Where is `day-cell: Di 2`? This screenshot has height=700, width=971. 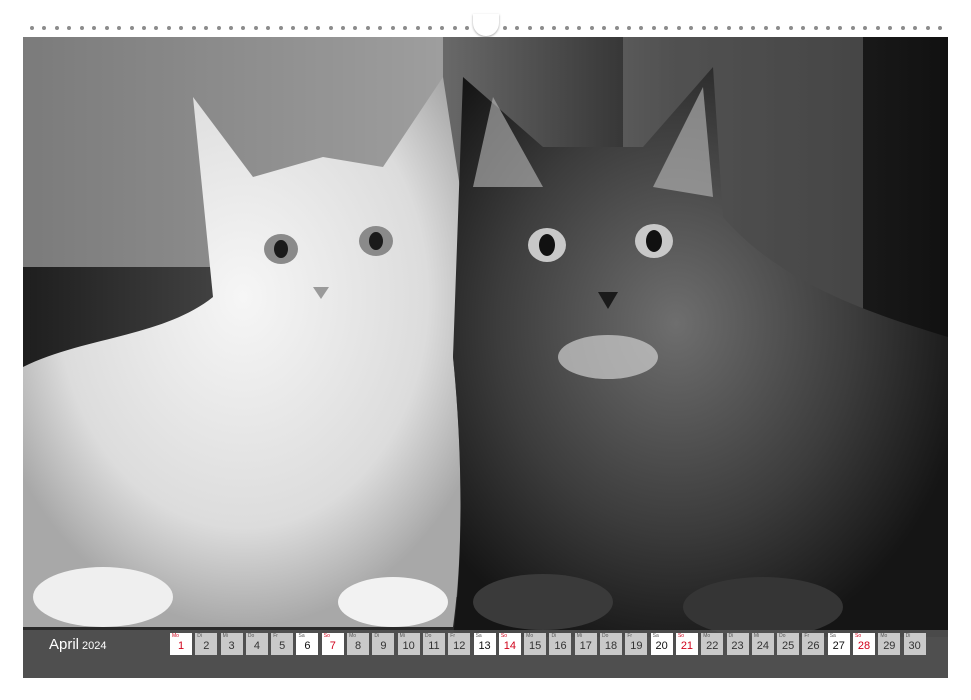
day-cell: Di 2 is located at coordinates (206, 644).